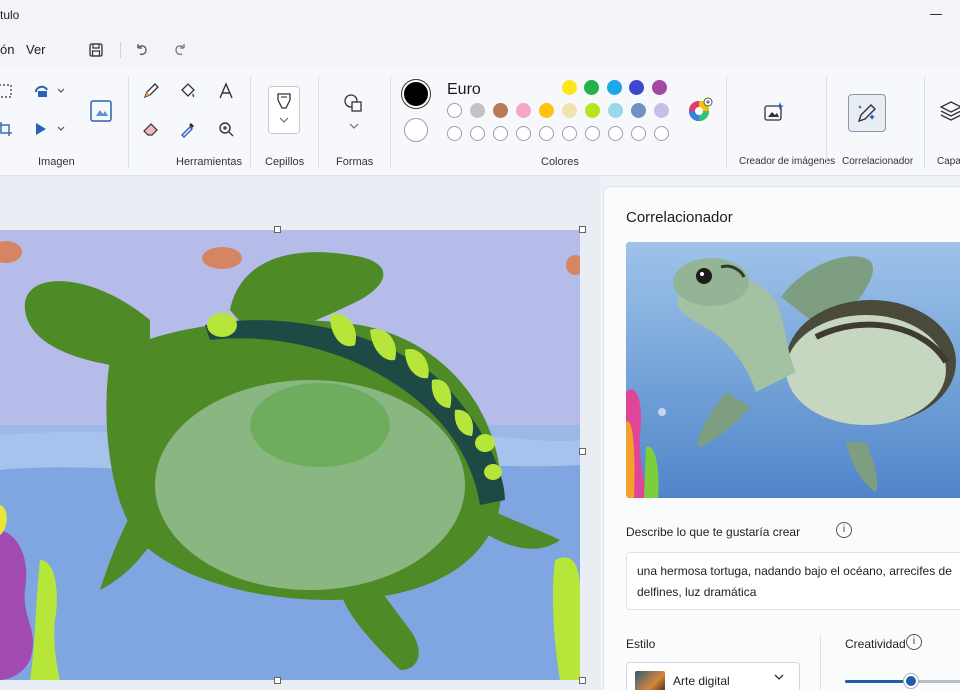  Describe the element at coordinates (120, 50) in the screenshot. I see `menu-separator` at that location.